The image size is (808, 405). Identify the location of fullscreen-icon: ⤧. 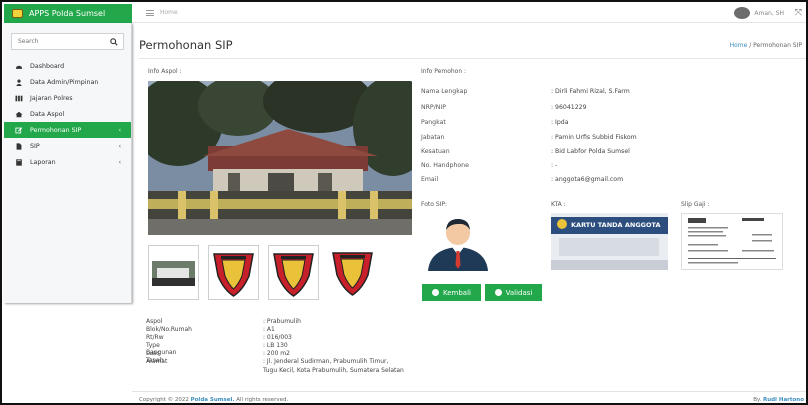
(798, 13).